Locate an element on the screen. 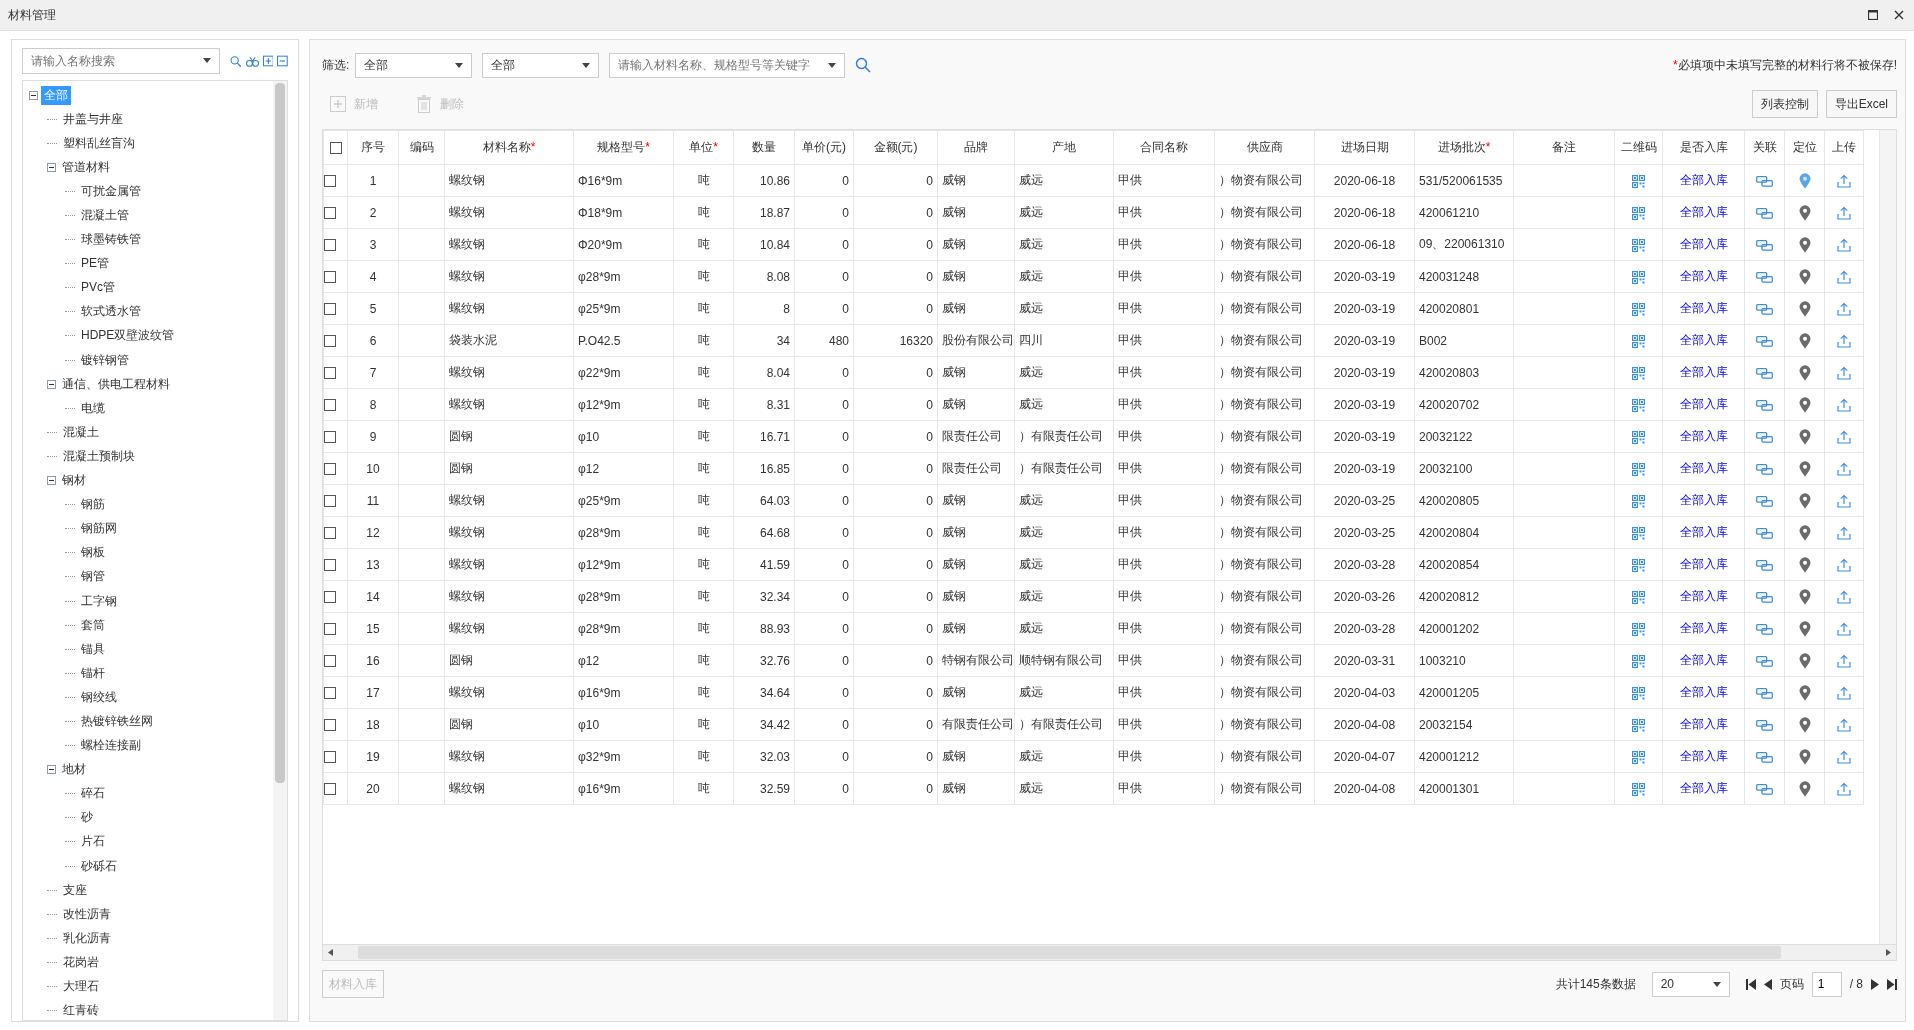 The width and height of the screenshot is (1914, 1030). tree-node: 镀锌钢管 is located at coordinates (105, 360).